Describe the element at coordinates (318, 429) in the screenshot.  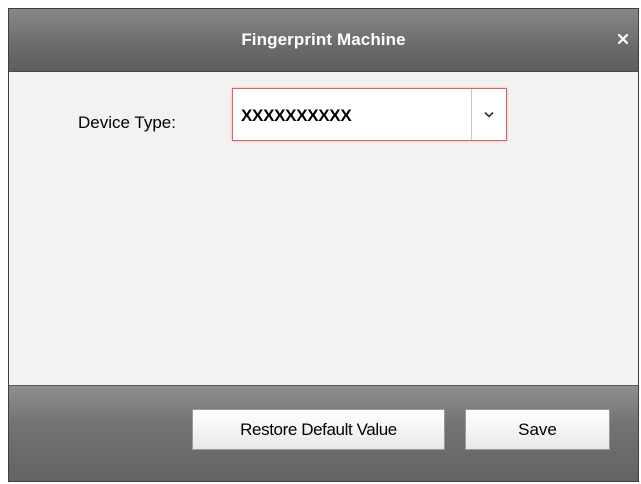
I see `restore-default-button: Restore Default Value` at that location.